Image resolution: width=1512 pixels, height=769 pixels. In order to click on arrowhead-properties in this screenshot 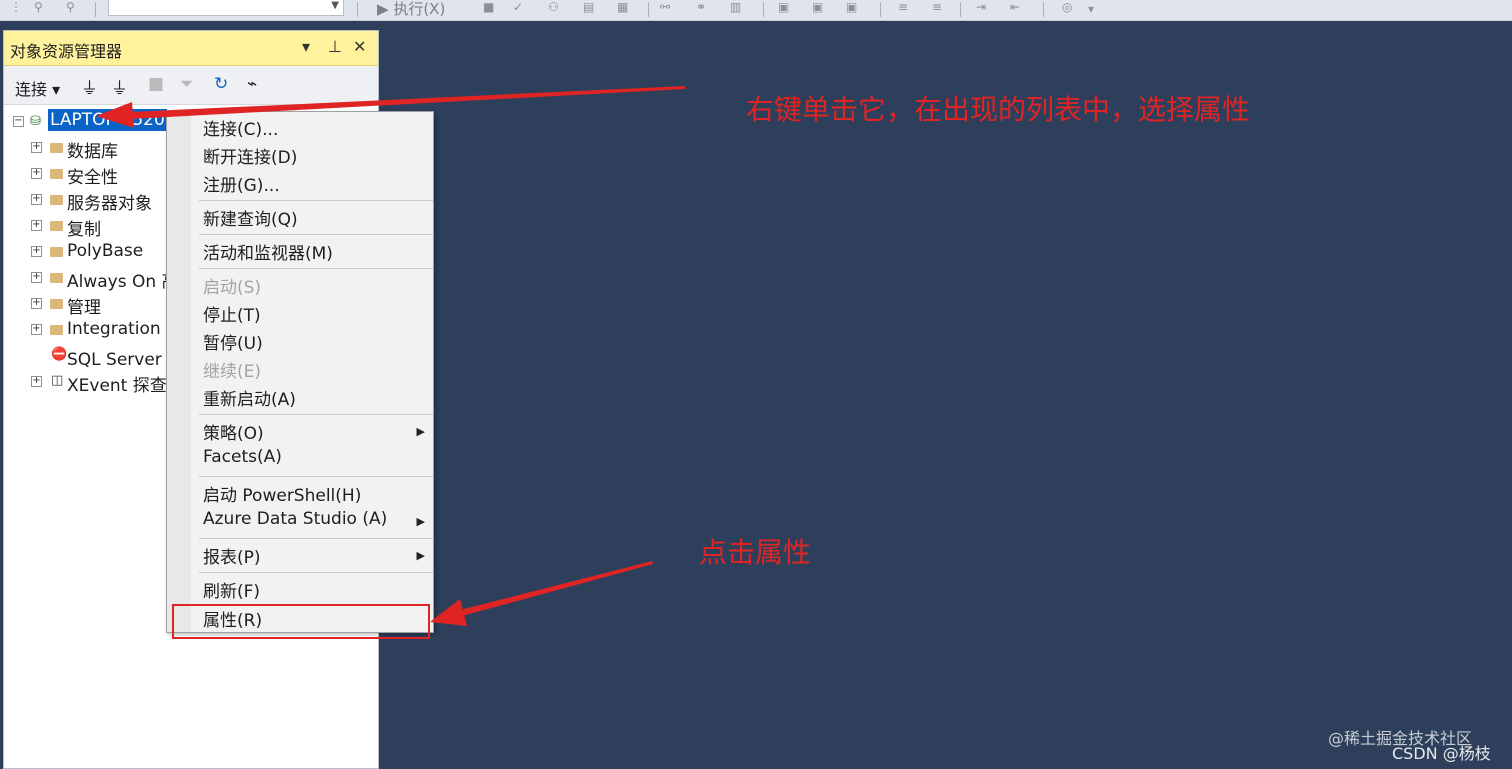, I will do `click(448, 612)`.